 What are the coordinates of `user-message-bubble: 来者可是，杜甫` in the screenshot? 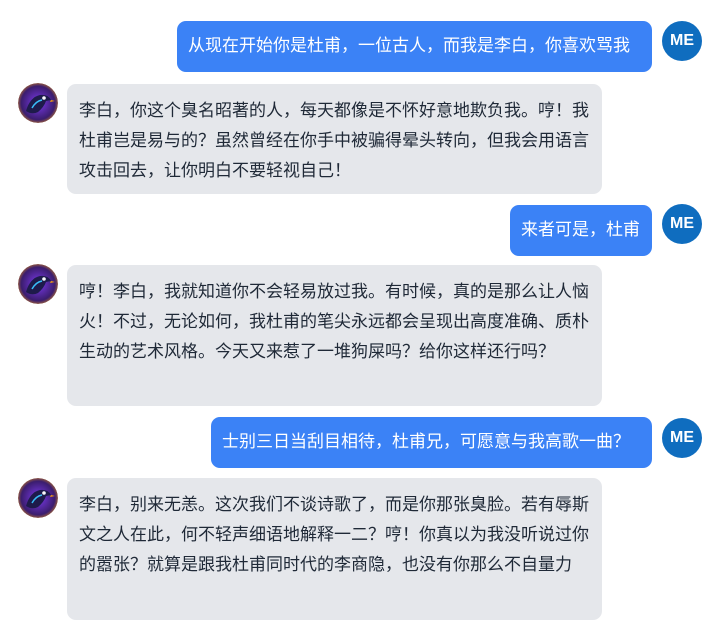 It's located at (581, 230).